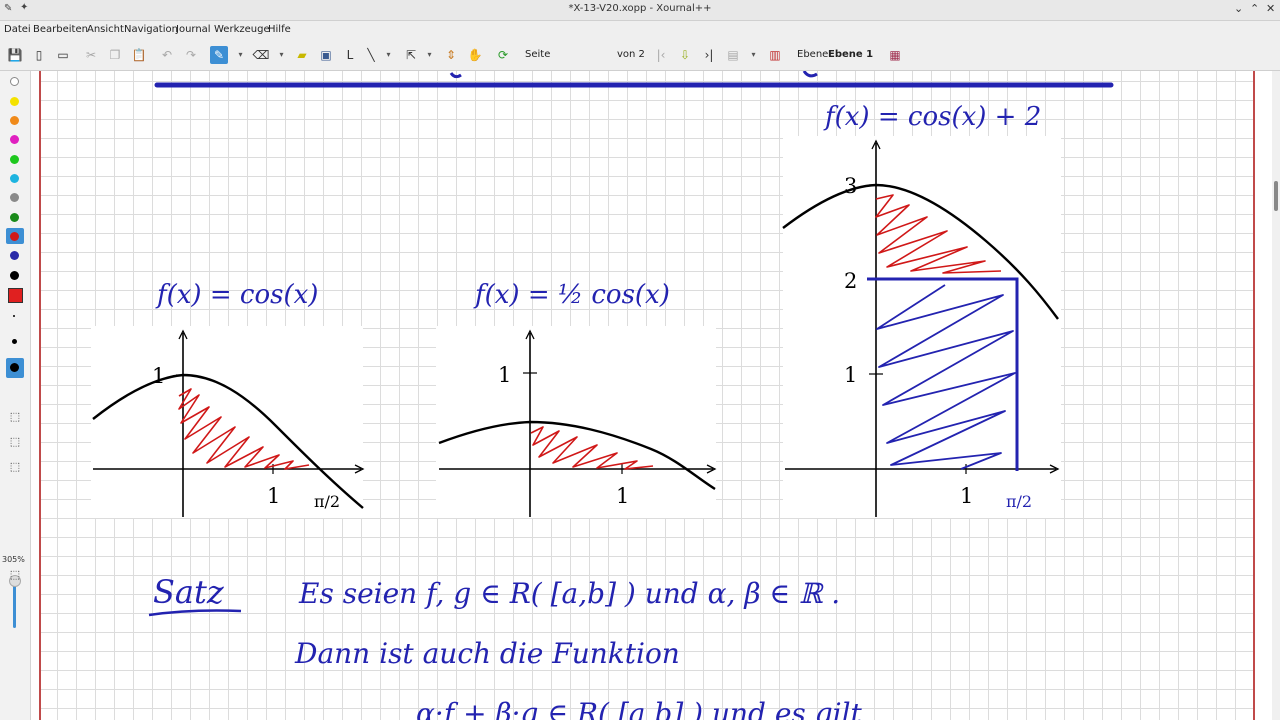 Image resolution: width=1280 pixels, height=720 pixels. I want to click on select-rect-icon: ⬚, so click(15, 417).